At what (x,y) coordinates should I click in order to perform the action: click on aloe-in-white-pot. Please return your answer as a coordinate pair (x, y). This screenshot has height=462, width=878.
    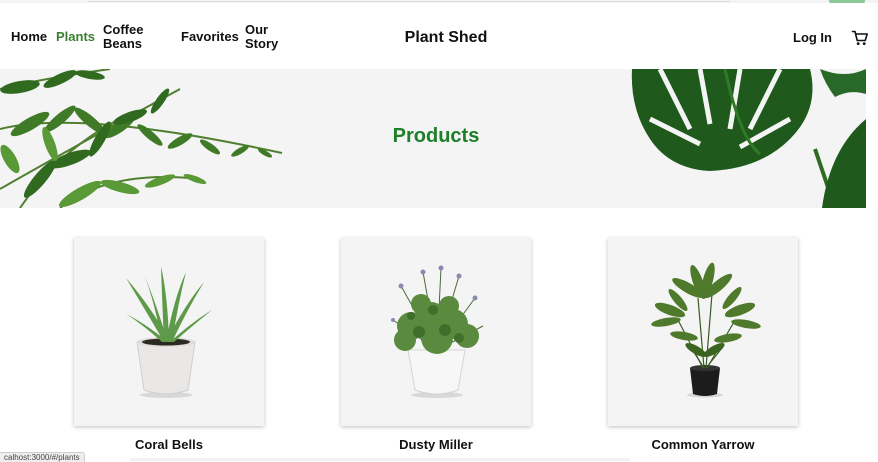
    Looking at the image, I should click on (169, 332).